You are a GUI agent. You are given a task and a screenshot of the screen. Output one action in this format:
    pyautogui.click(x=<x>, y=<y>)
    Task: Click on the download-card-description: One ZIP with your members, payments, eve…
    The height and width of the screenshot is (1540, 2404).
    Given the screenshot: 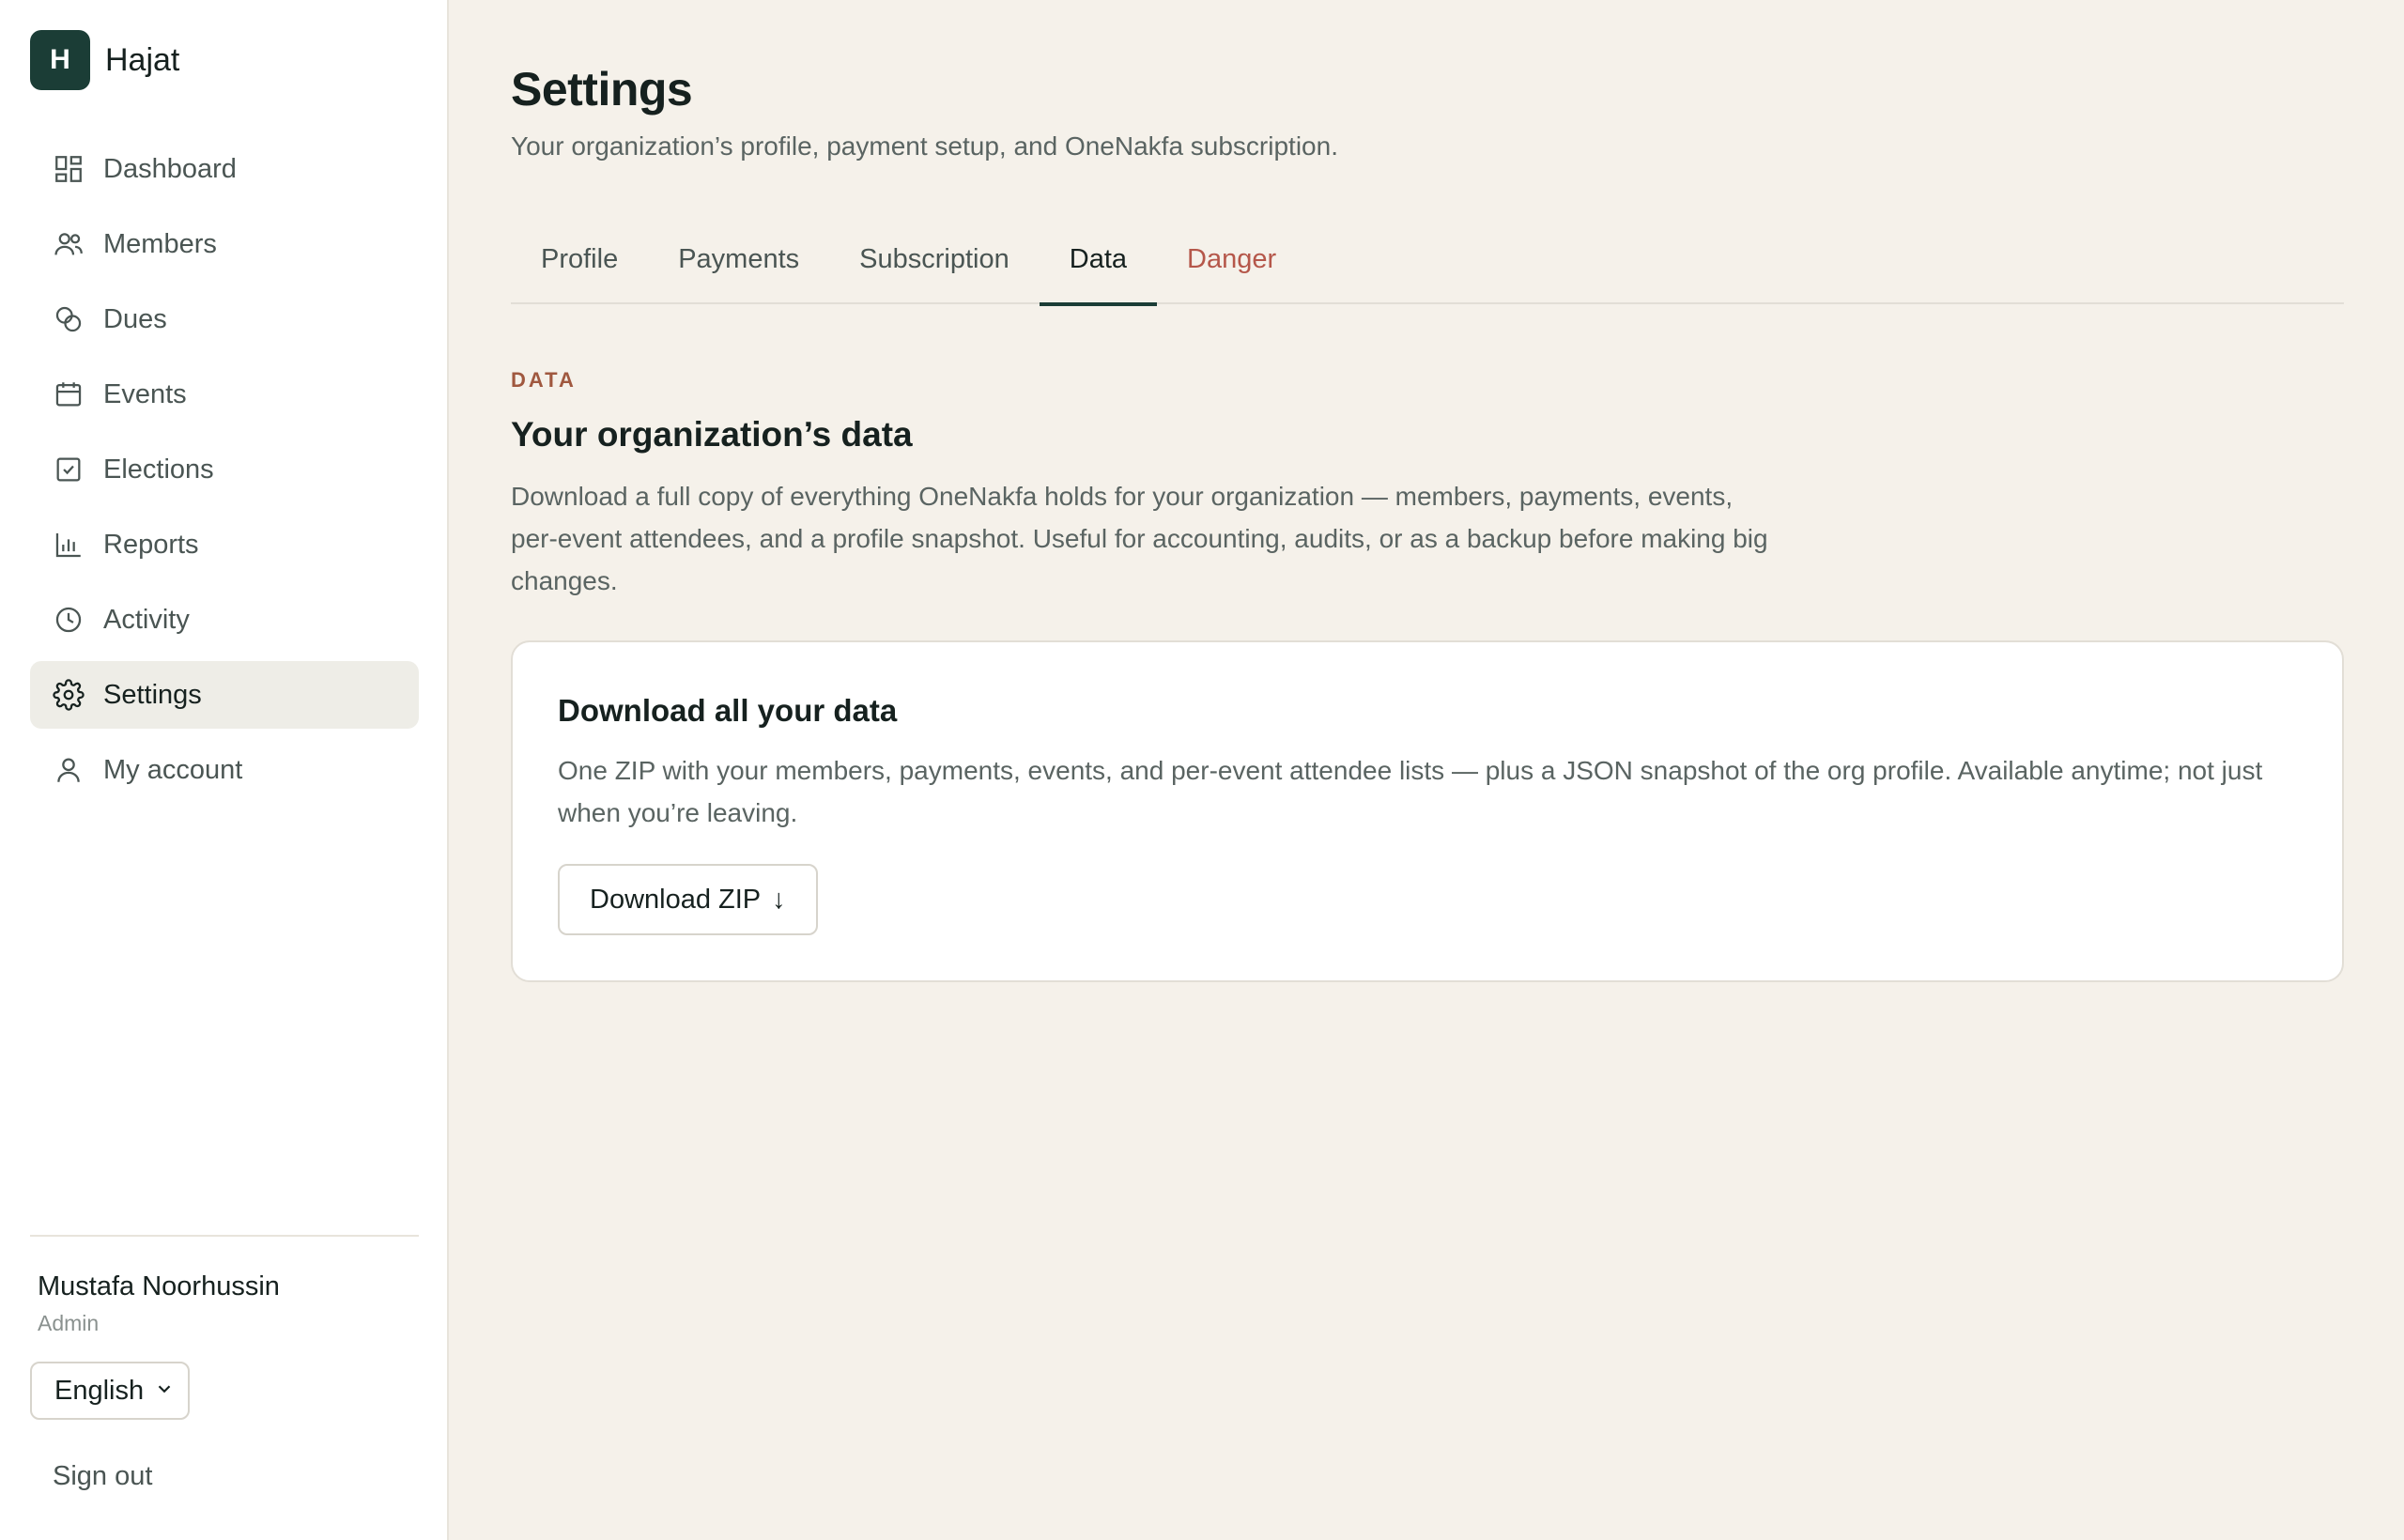 What is the action you would take?
    pyautogui.click(x=1410, y=791)
    